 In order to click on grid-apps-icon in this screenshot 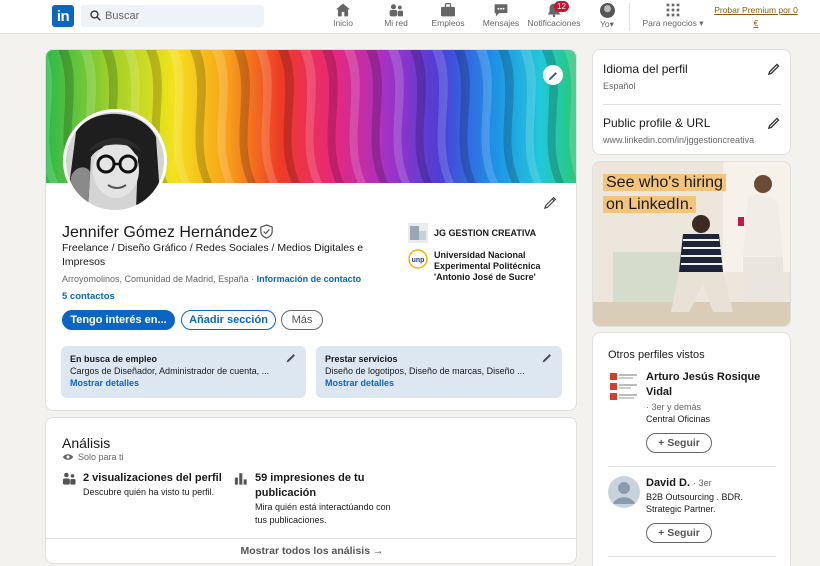, I will do `click(673, 10)`.